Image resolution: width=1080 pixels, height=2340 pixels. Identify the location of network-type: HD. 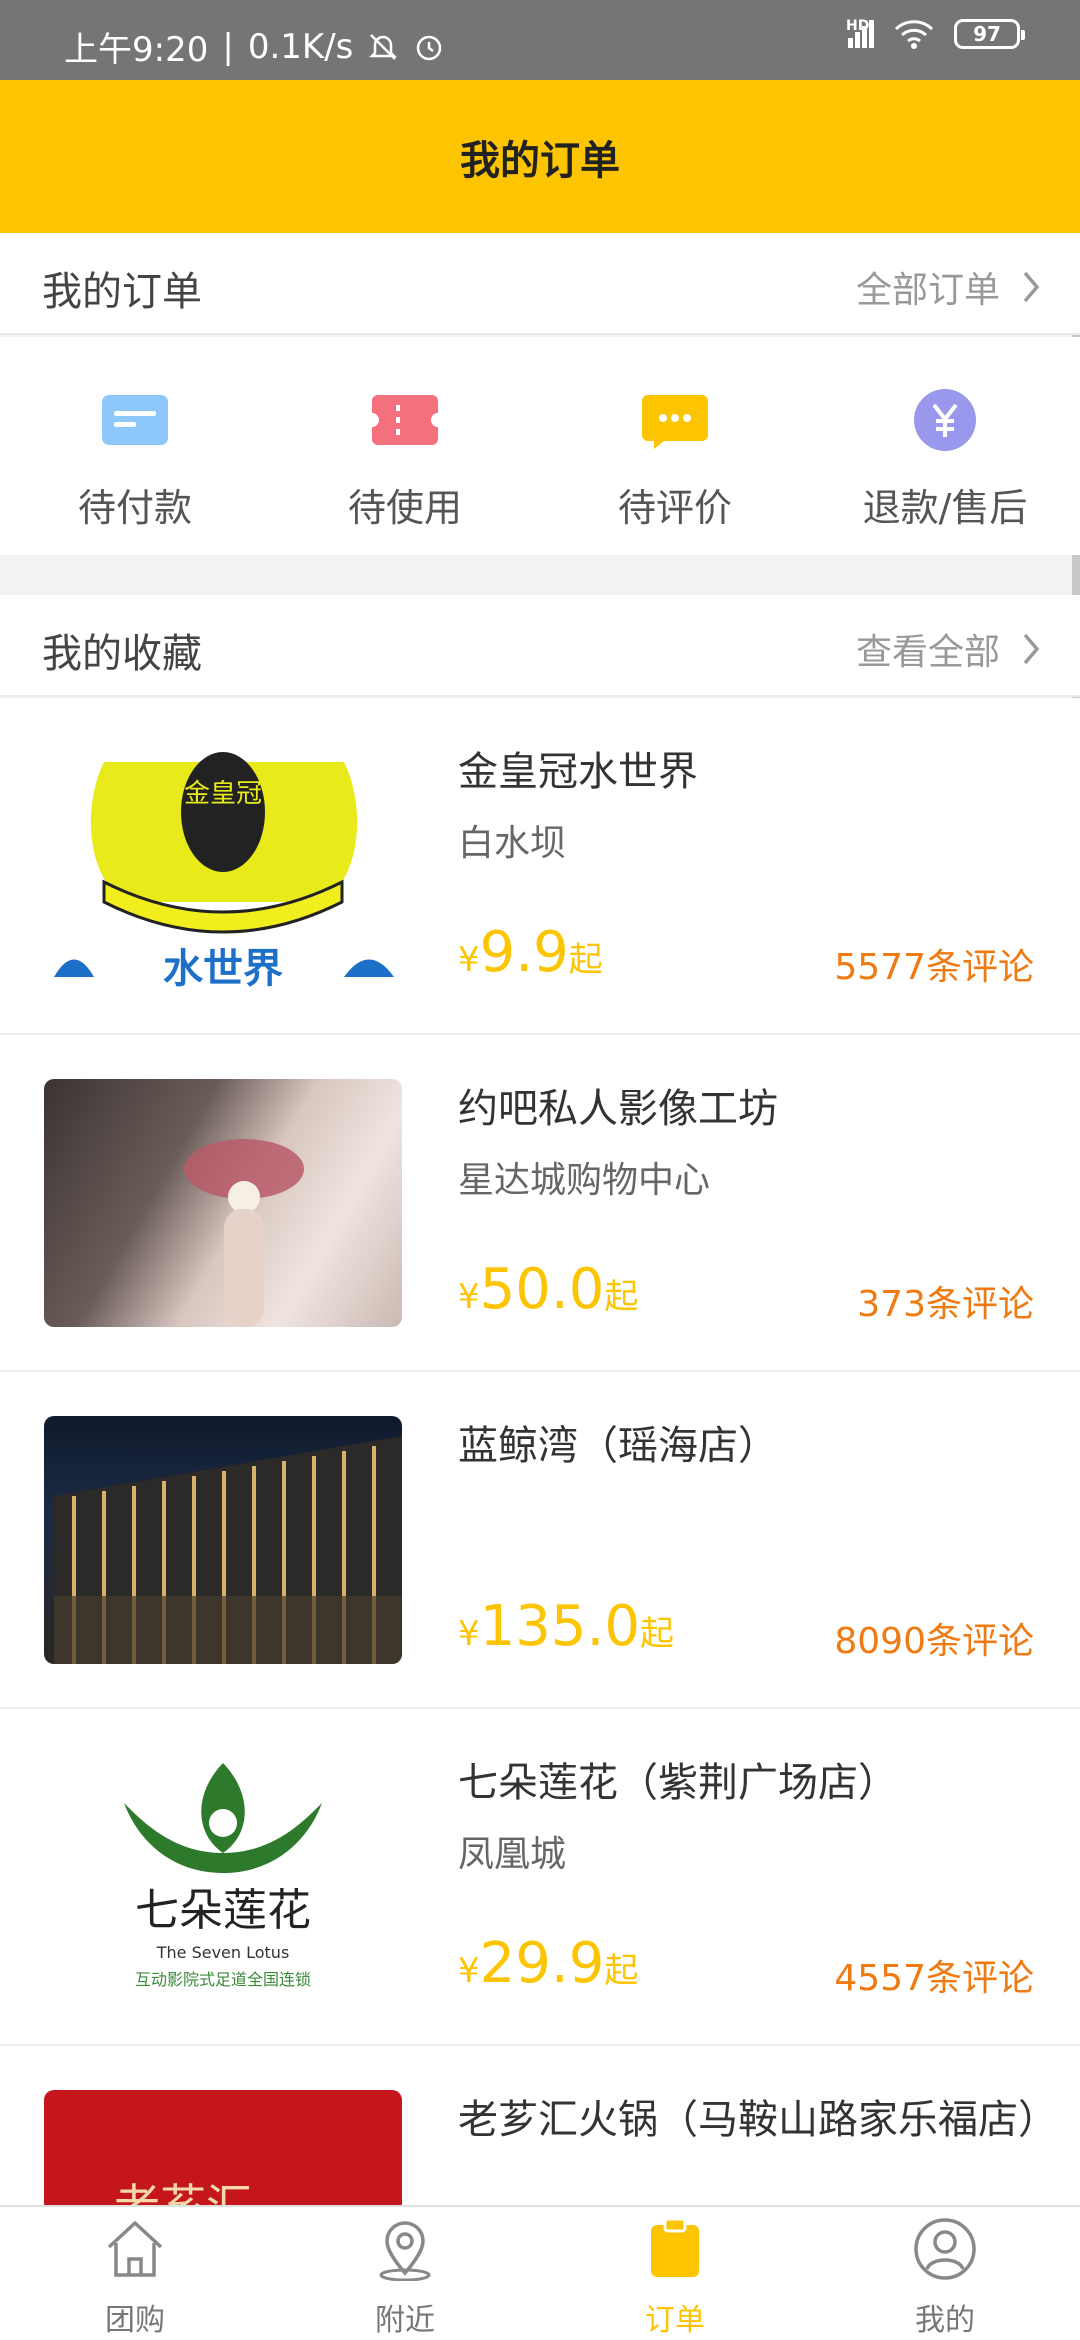
(858, 26).